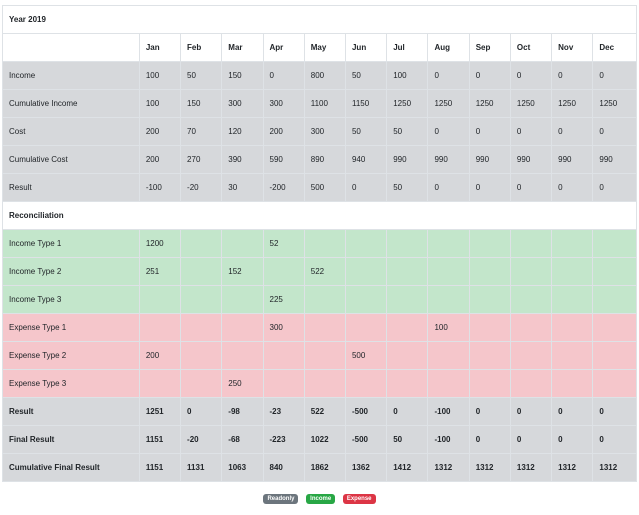 The height and width of the screenshot is (515, 639). What do you see at coordinates (201, 187) in the screenshot?
I see `value-cell: -20` at bounding box center [201, 187].